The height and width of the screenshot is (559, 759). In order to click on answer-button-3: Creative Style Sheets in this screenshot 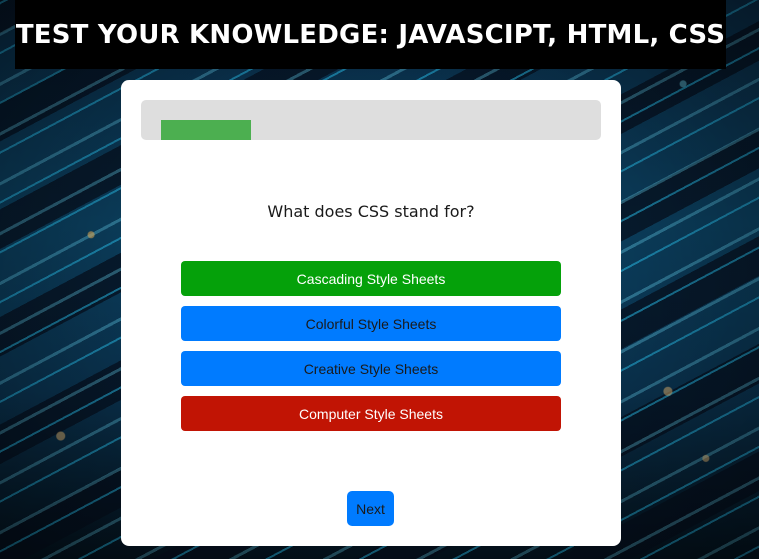, I will do `click(371, 368)`.